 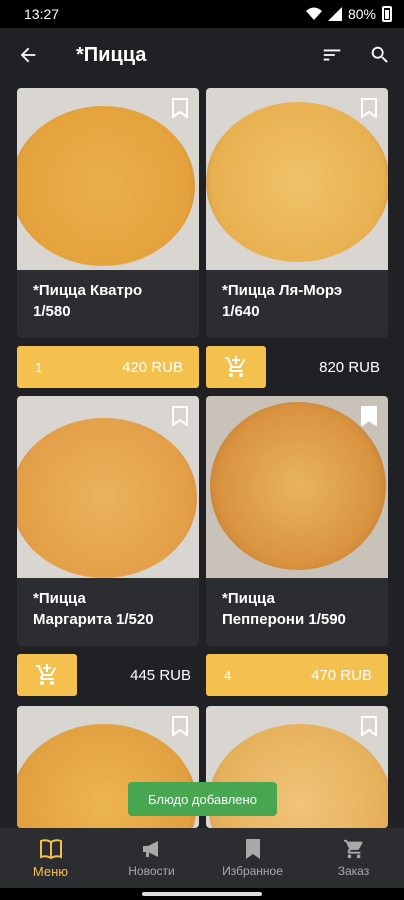 I want to click on product-card: *Пицца Маргарита 1/520, so click(x=108, y=521).